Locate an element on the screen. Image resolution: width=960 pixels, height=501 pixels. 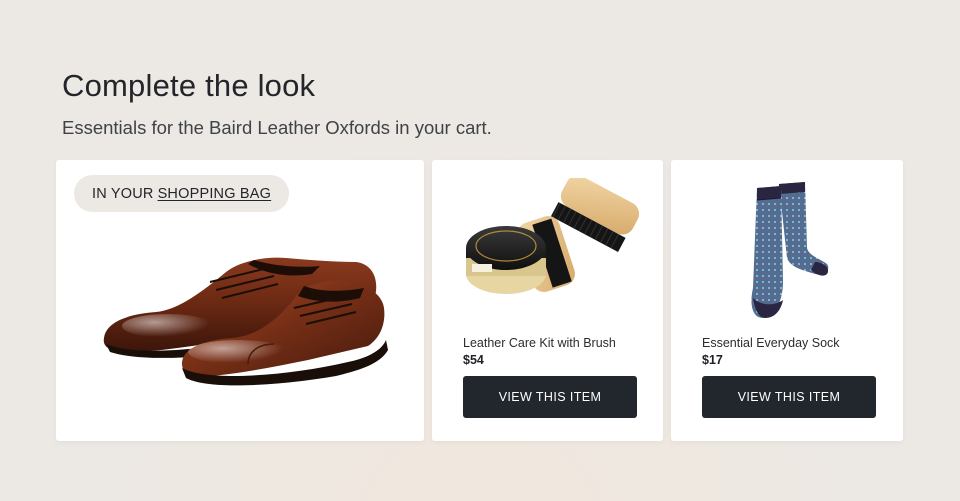
item-price: $54 is located at coordinates (473, 360).